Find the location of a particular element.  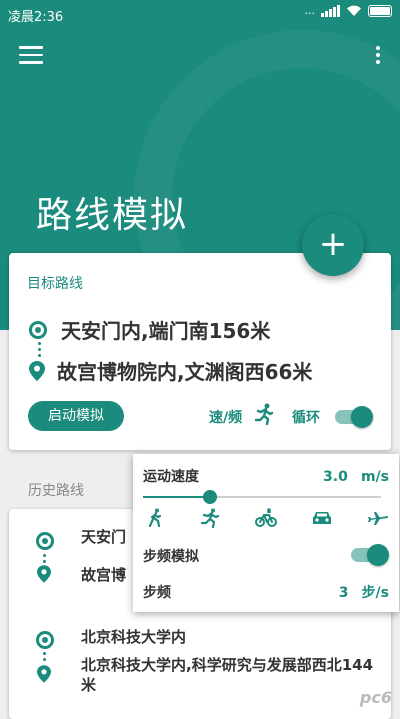

target-route-label: 目标路线 is located at coordinates (55, 284).